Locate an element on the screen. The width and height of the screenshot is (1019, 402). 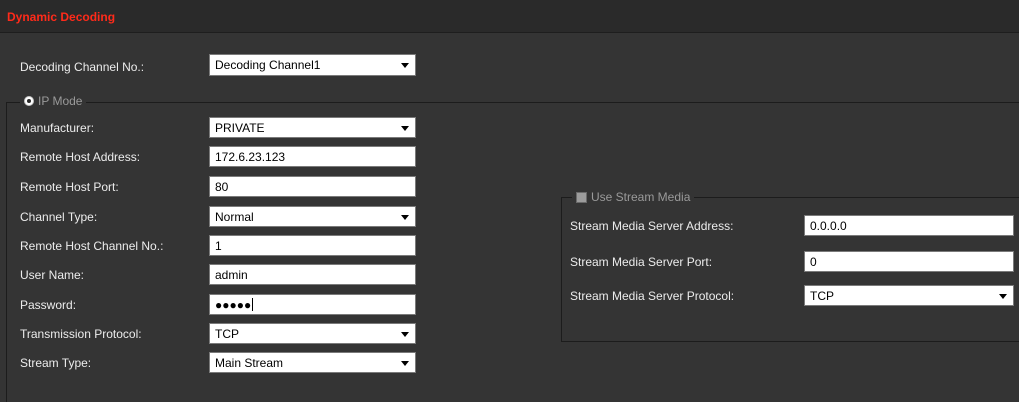
stream-server-address-label: Stream Media Server Address: is located at coordinates (652, 226).